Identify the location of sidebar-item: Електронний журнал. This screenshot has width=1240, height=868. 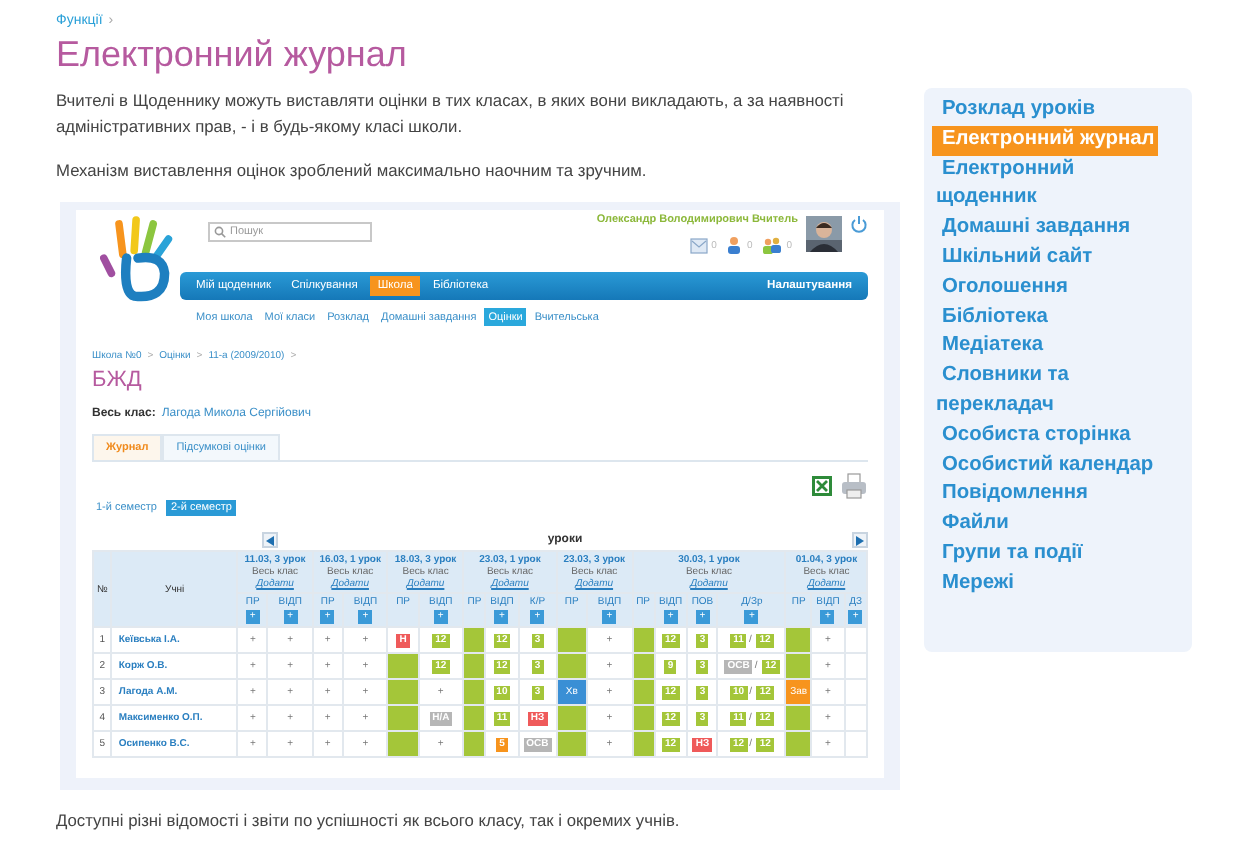
(1045, 140).